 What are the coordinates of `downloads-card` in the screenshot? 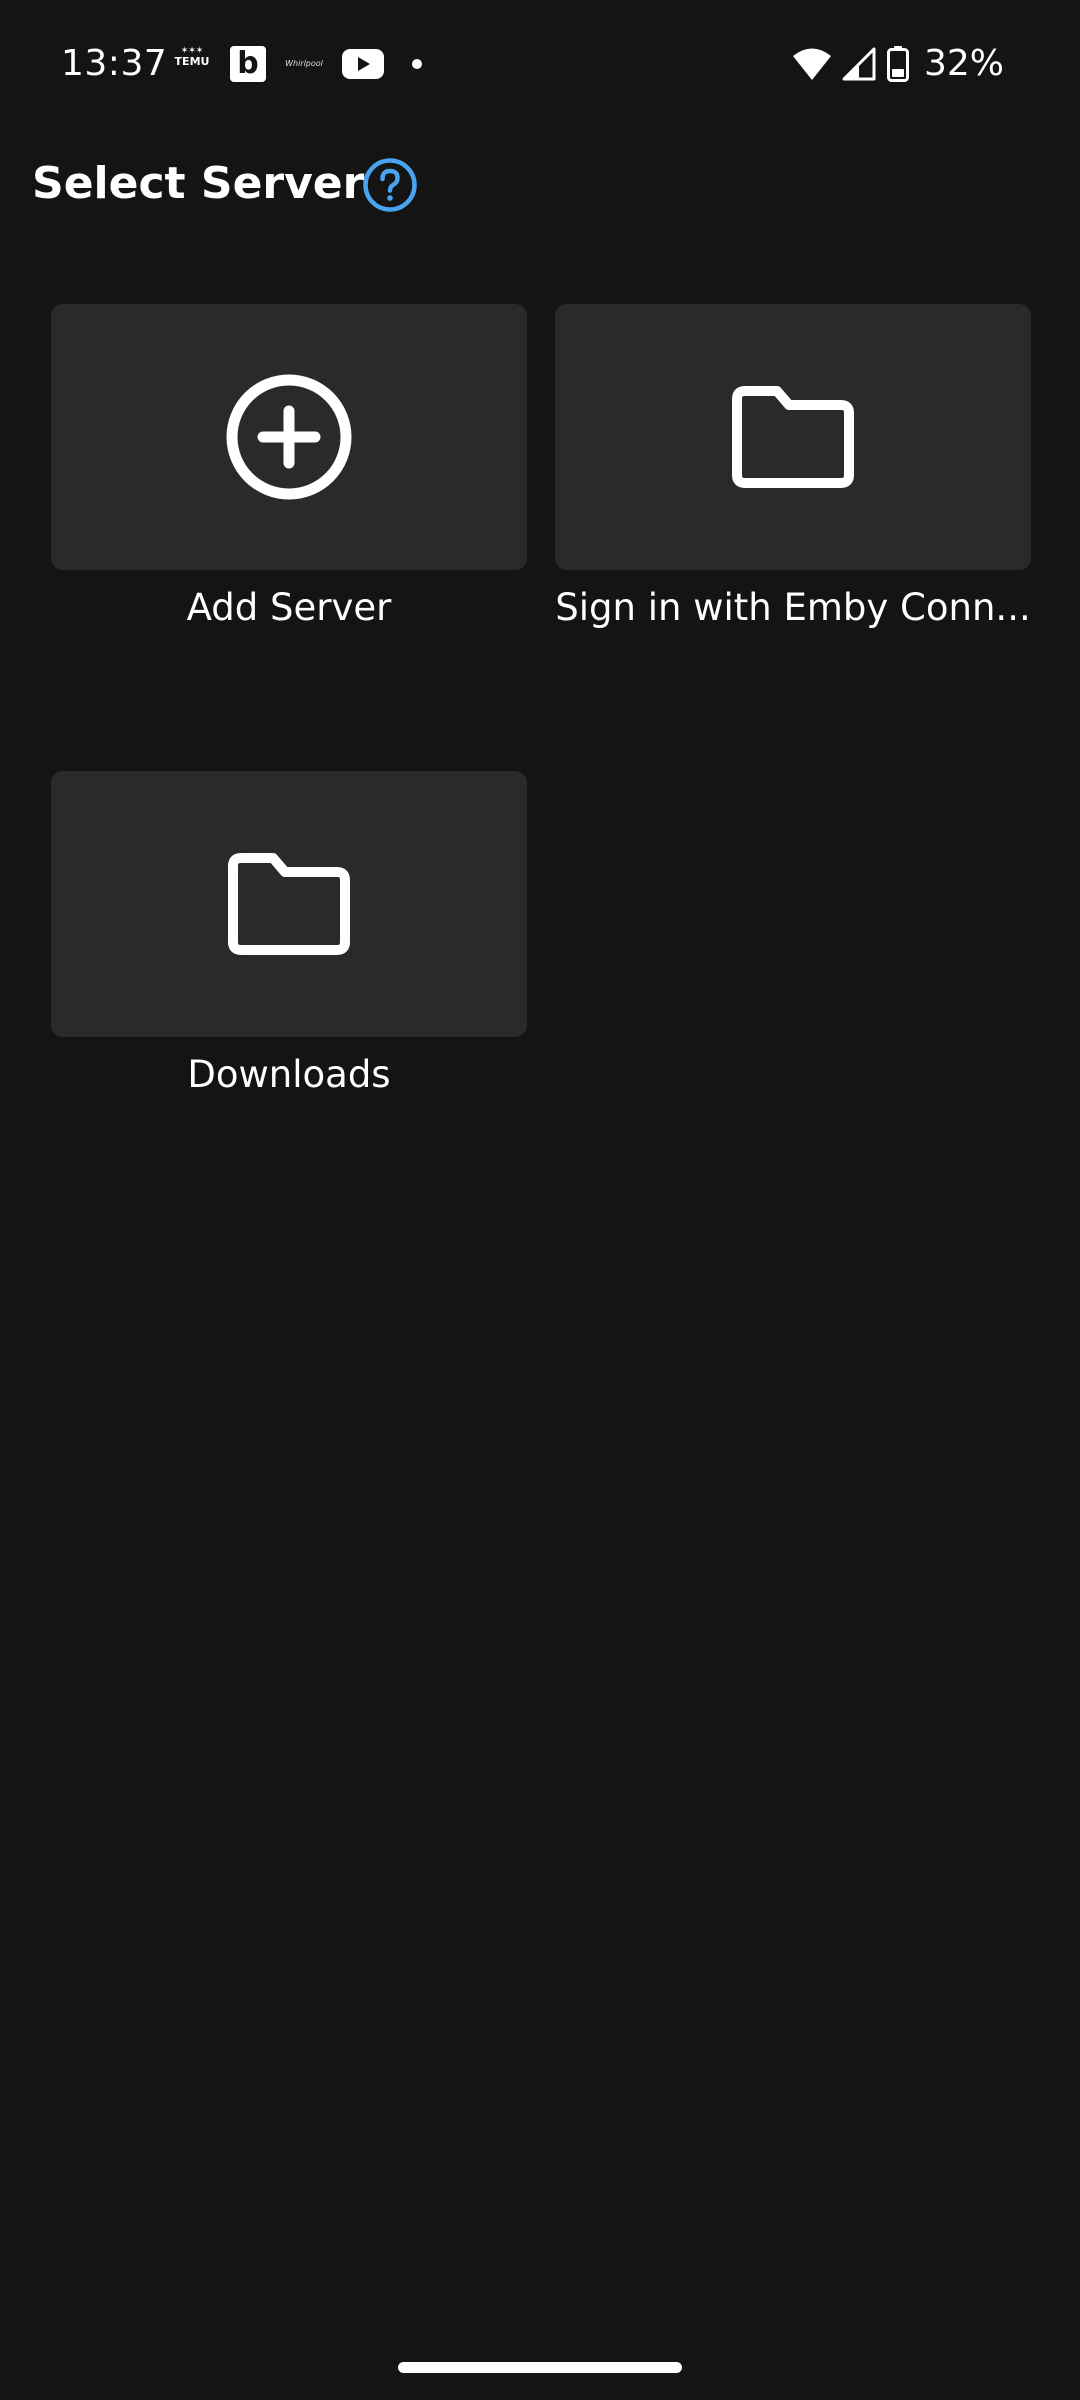 It's located at (289, 904).